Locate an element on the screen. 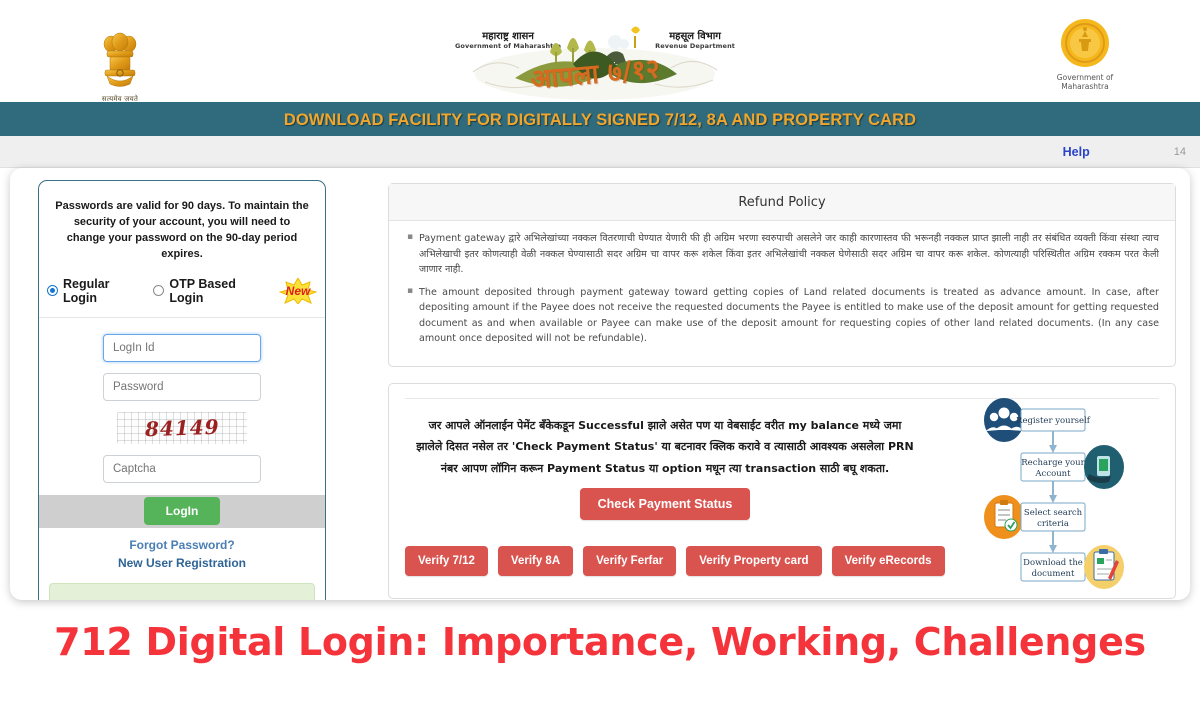 The width and height of the screenshot is (1200, 720). new-badge-label: New is located at coordinates (298, 290).